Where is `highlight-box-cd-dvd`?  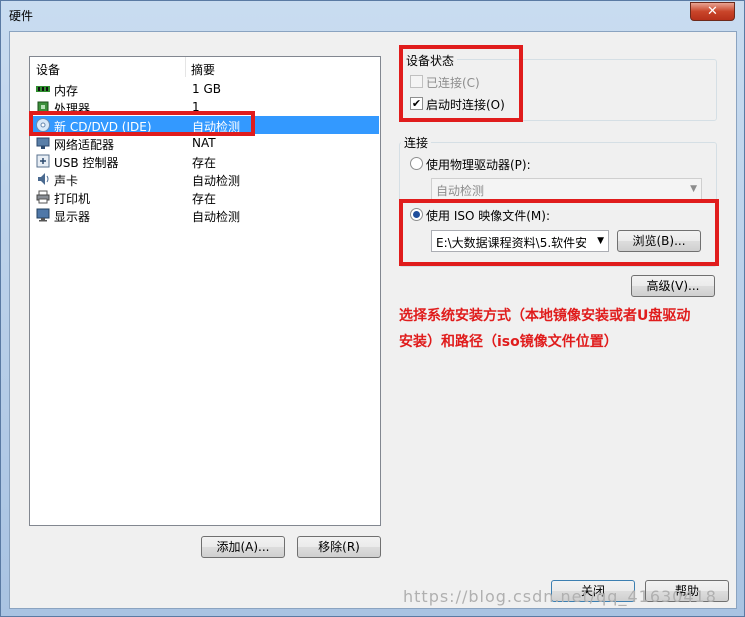 highlight-box-cd-dvd is located at coordinates (142, 123).